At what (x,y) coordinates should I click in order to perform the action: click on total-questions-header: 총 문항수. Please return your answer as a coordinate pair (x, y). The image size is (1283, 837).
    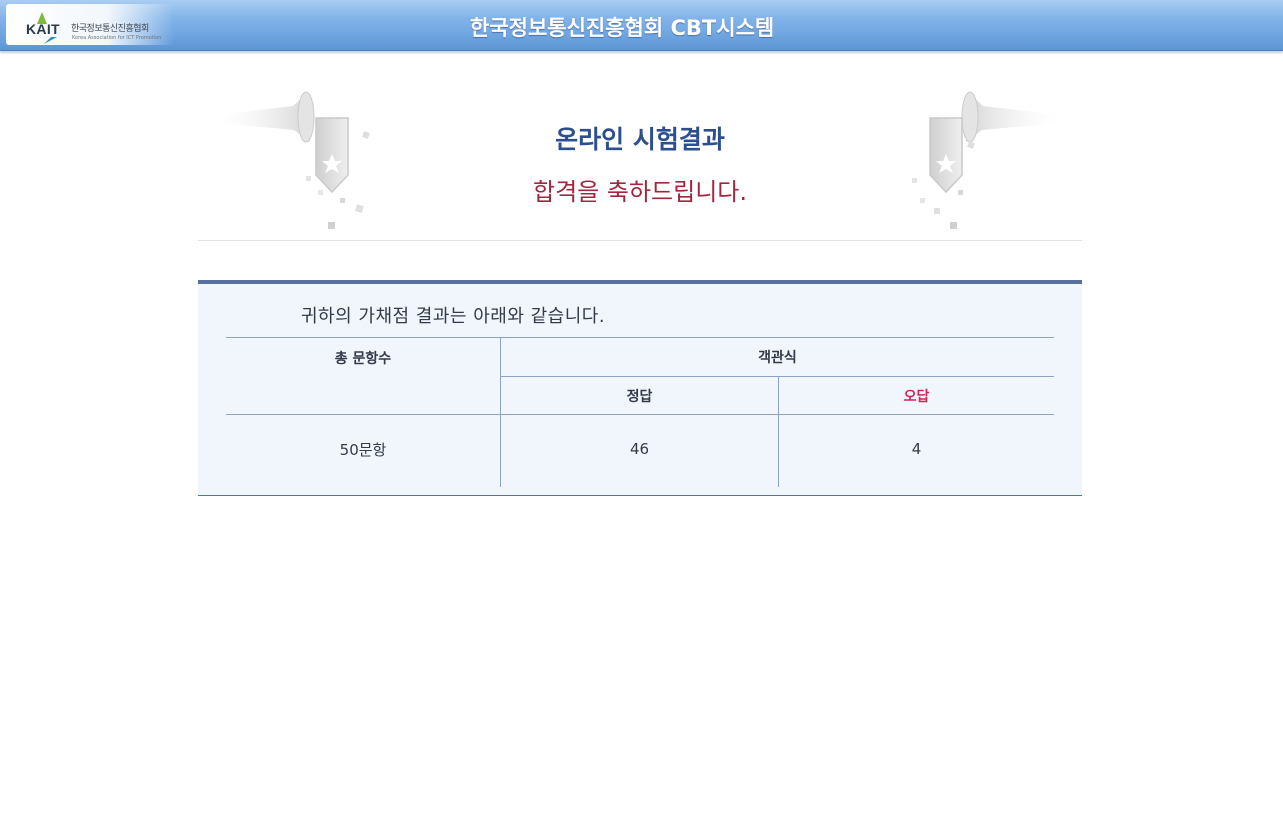
    Looking at the image, I should click on (363, 376).